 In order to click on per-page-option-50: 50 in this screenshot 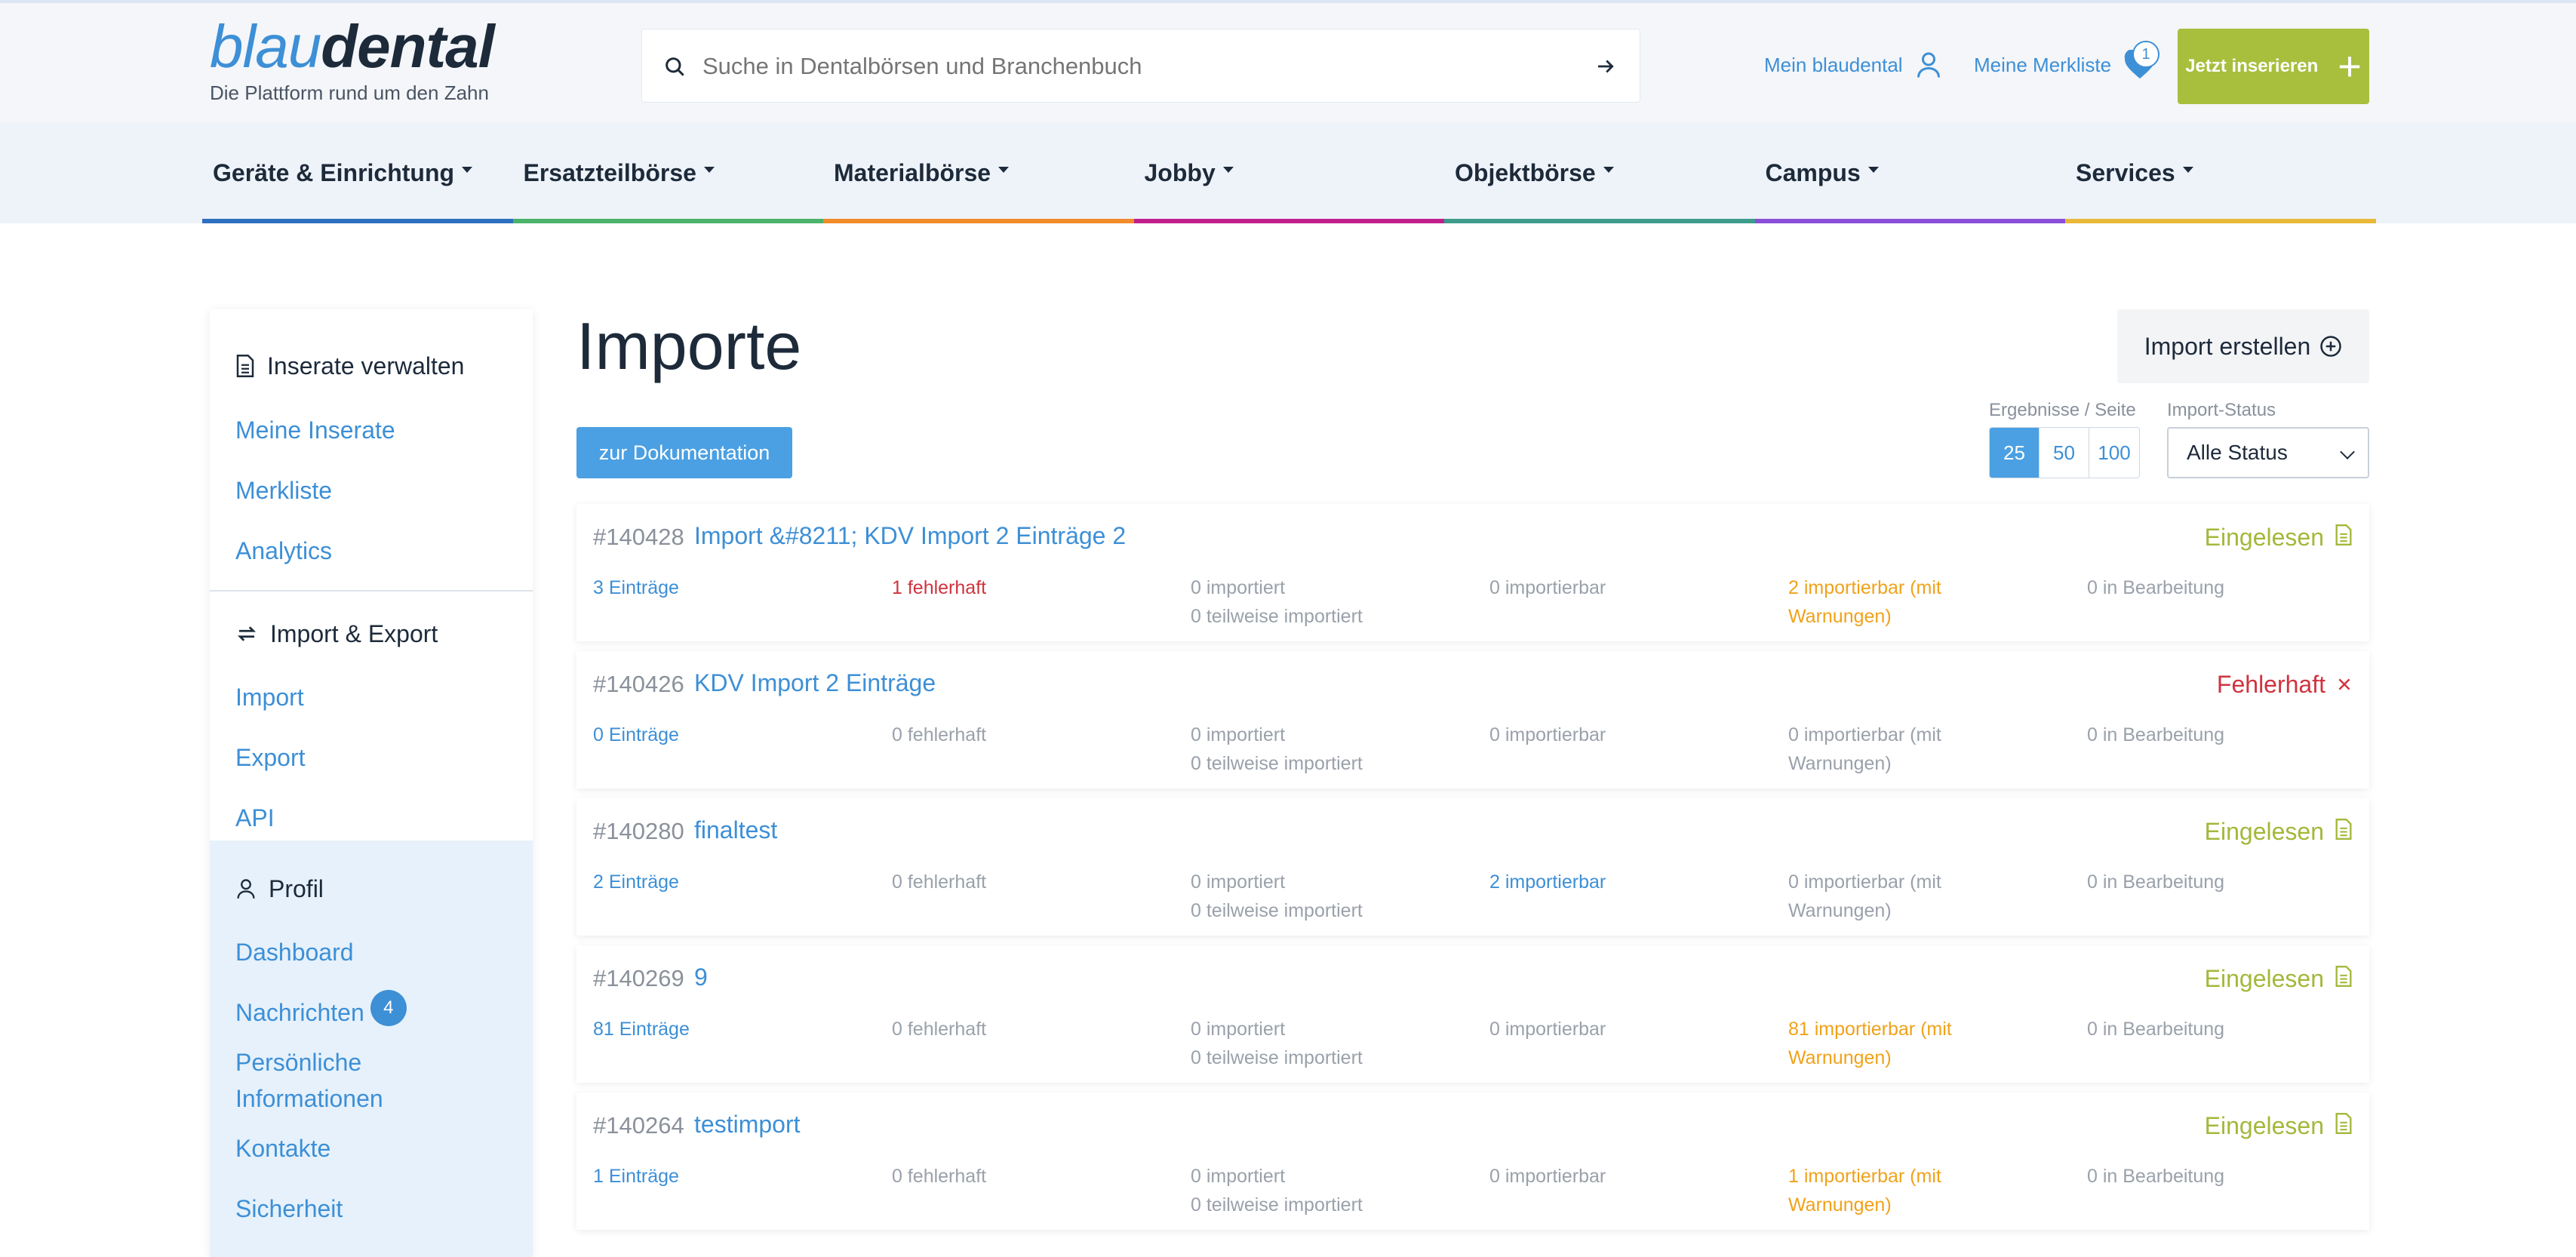, I will do `click(2064, 453)`.